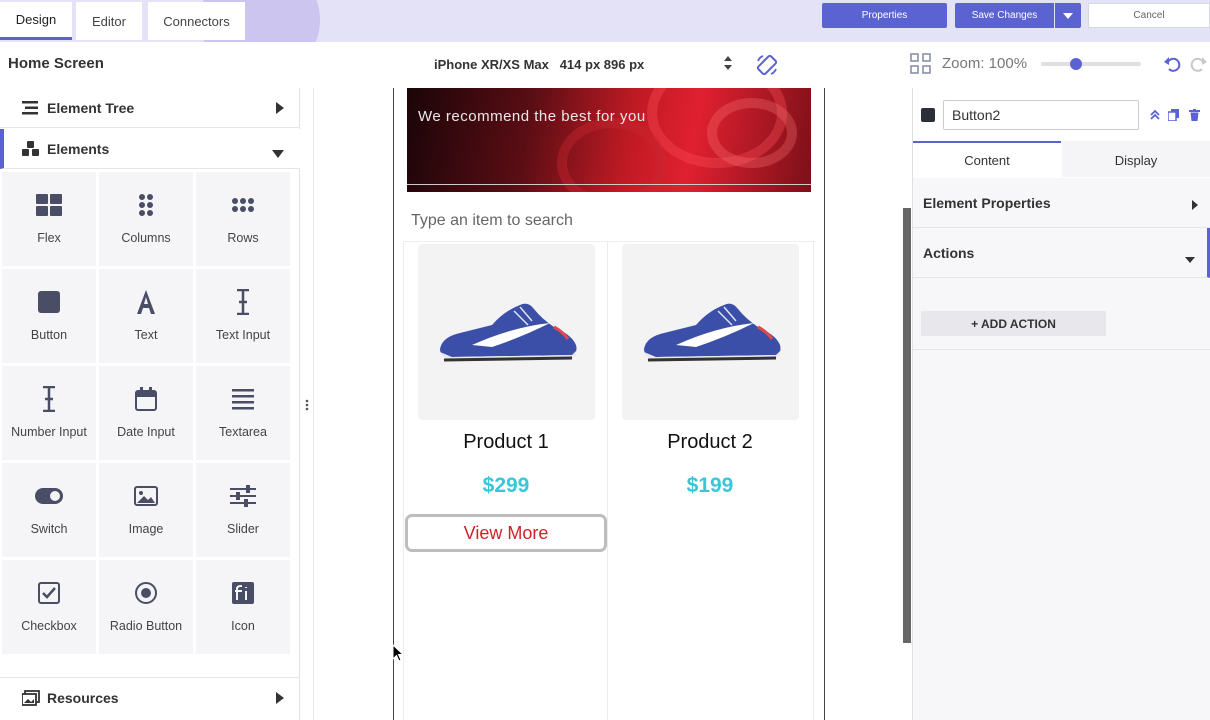 The image size is (1210, 720). I want to click on cancel-button: Cancel, so click(1149, 15).